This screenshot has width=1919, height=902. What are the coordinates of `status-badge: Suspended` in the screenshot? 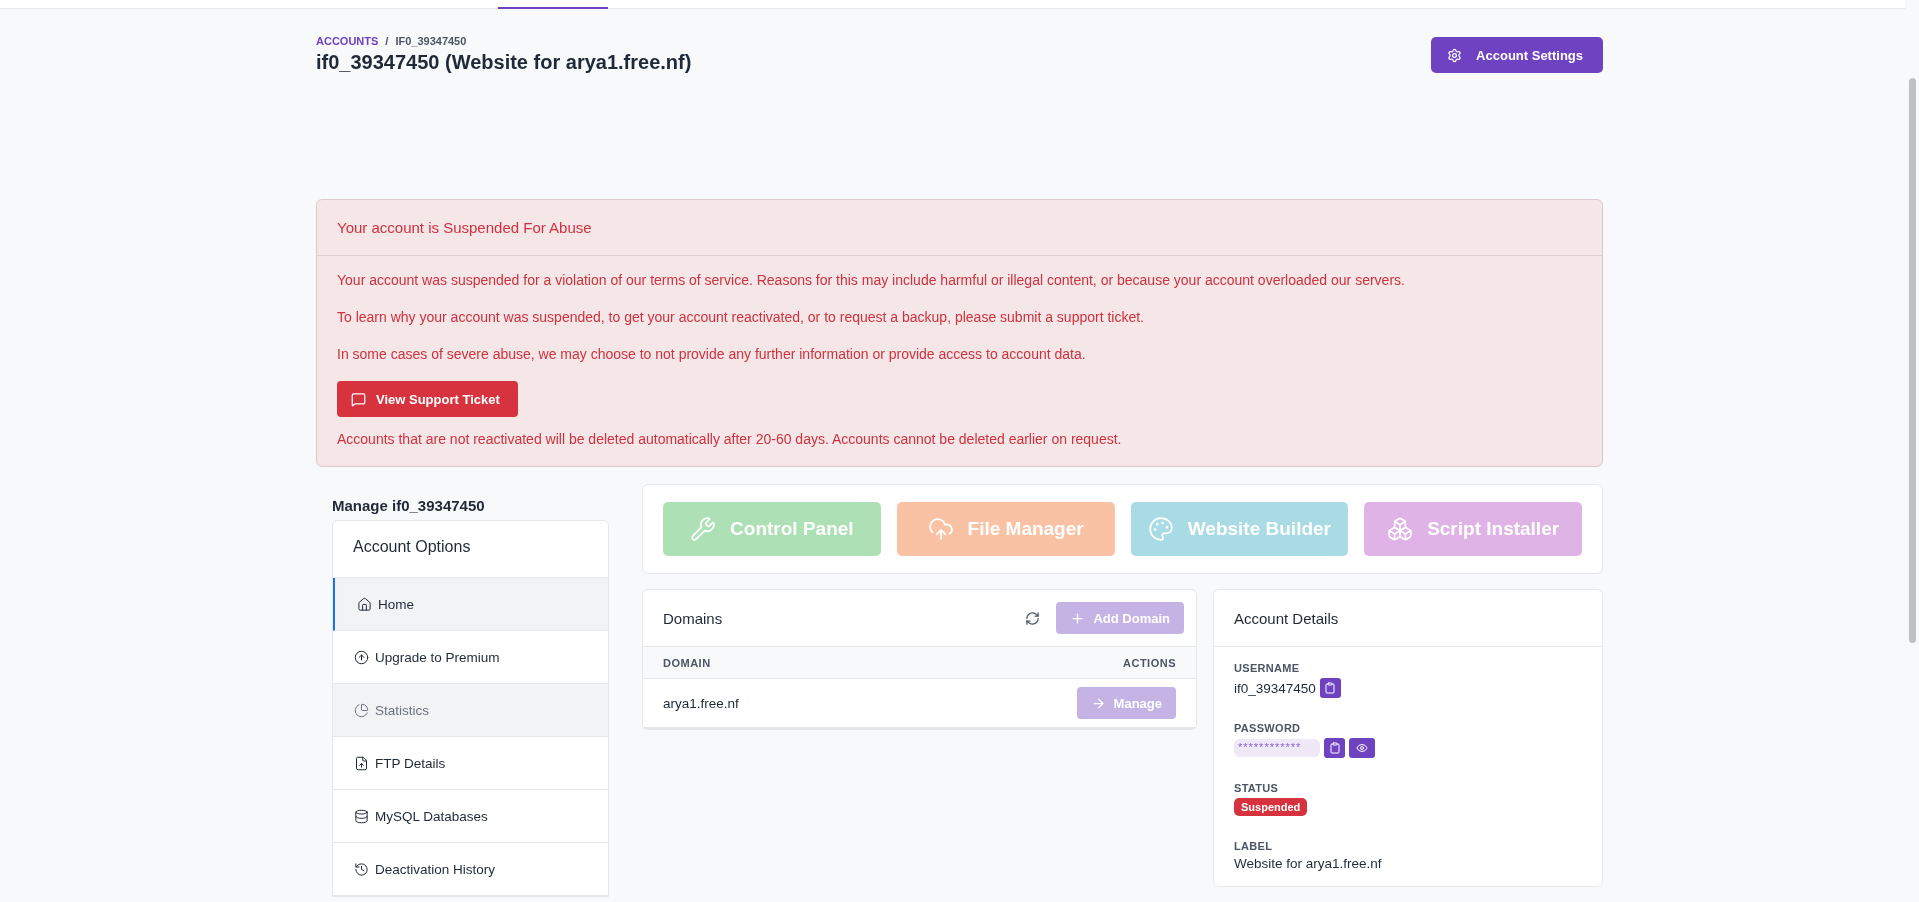 It's located at (1271, 807).